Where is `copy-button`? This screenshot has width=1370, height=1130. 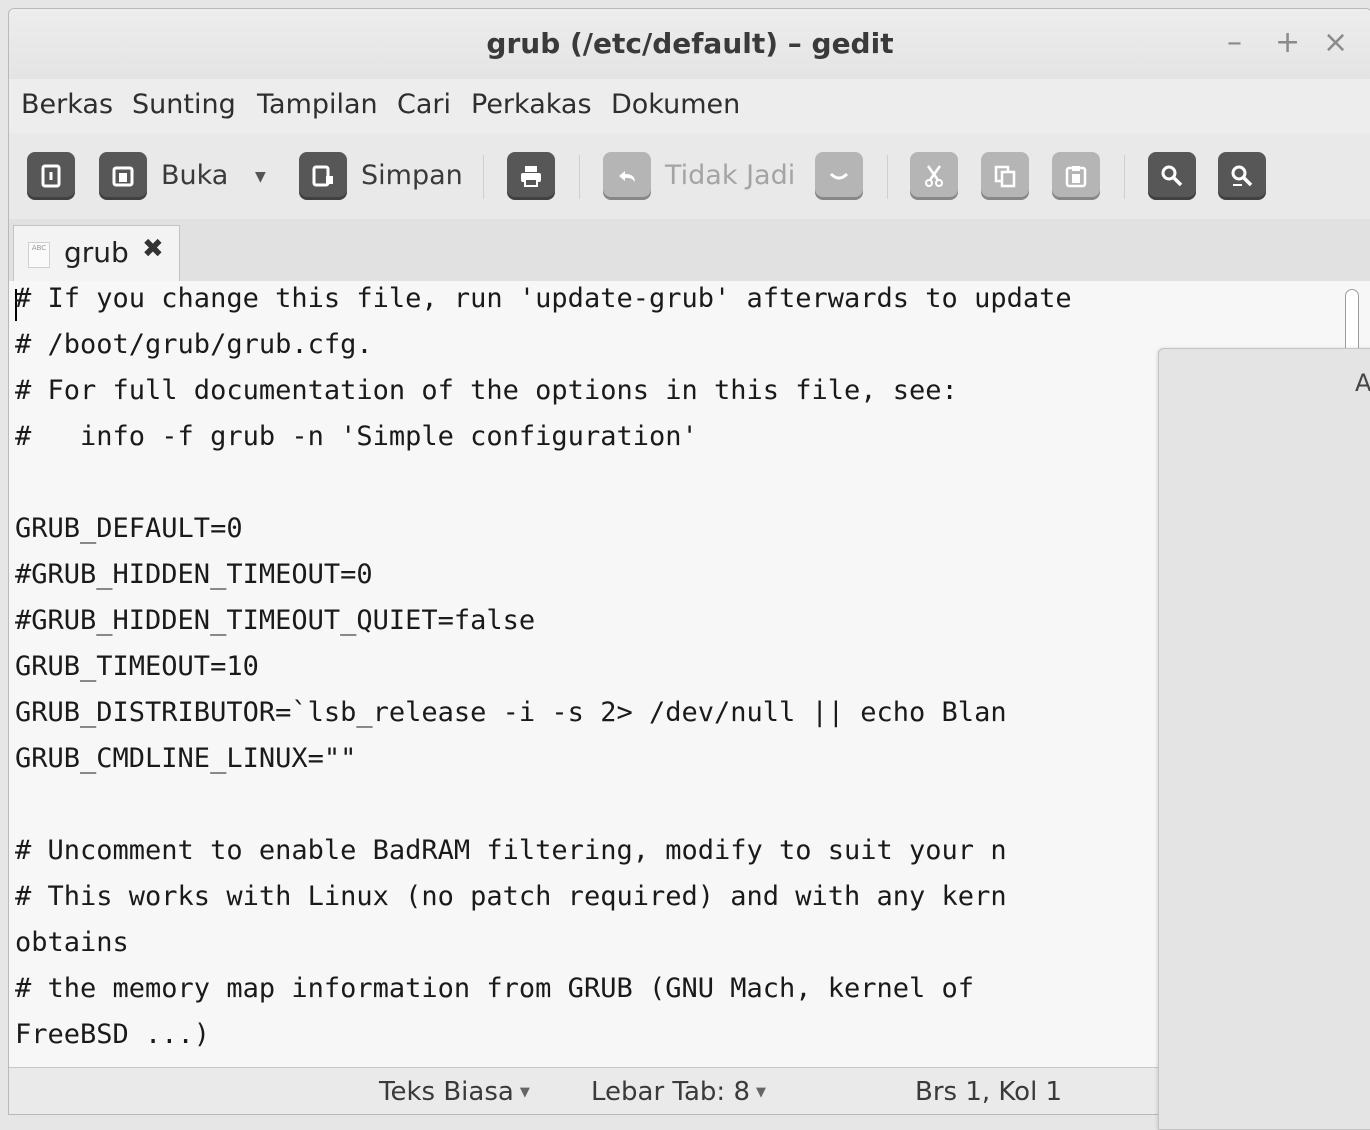
copy-button is located at coordinates (1005, 176).